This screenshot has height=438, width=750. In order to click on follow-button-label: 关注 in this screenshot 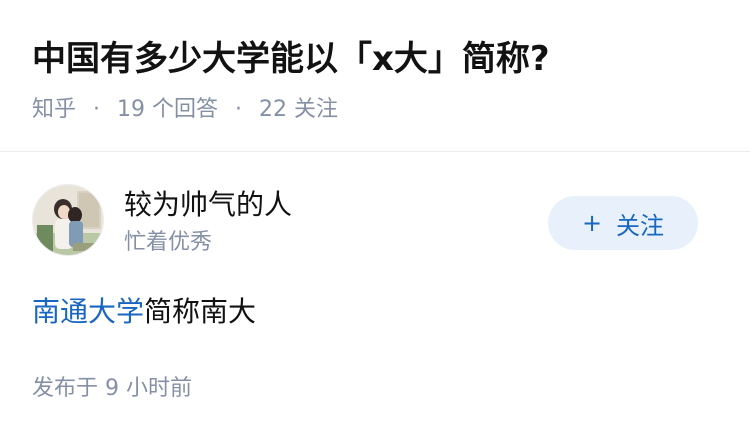, I will do `click(640, 225)`.